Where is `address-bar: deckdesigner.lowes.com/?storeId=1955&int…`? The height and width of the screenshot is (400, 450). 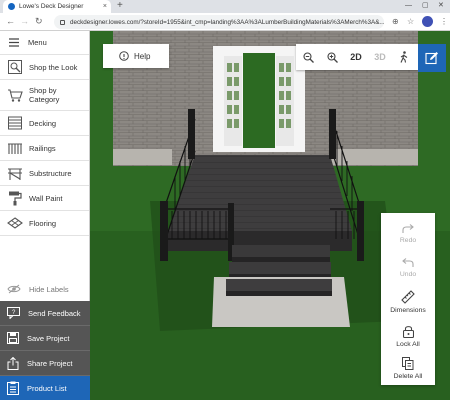
address-bar: deckdesigner.lowes.com/?storeId=1955&int… is located at coordinates (219, 22).